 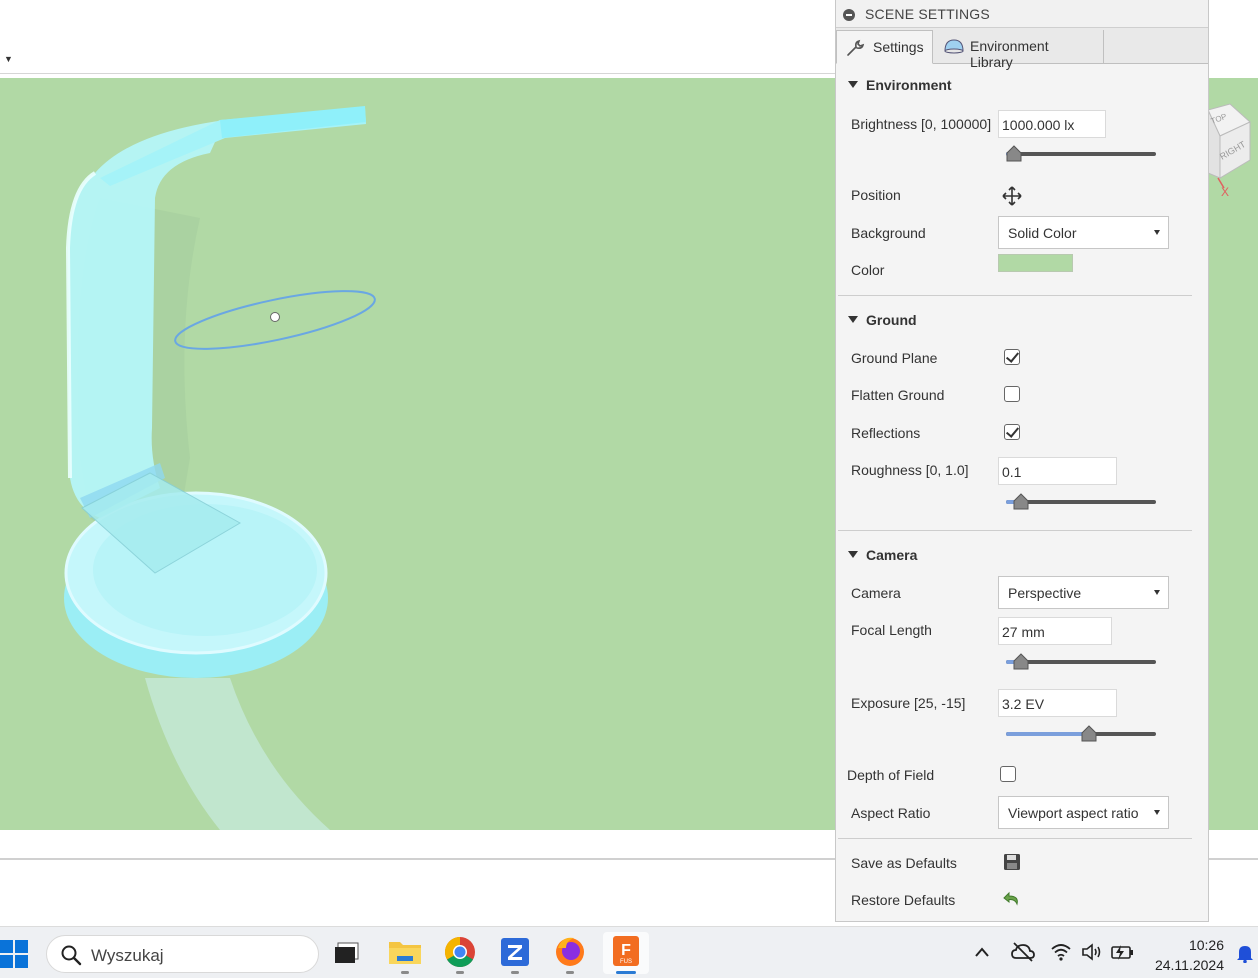 What do you see at coordinates (903, 900) in the screenshot?
I see `restore-defaults-label: Restore Defaults` at bounding box center [903, 900].